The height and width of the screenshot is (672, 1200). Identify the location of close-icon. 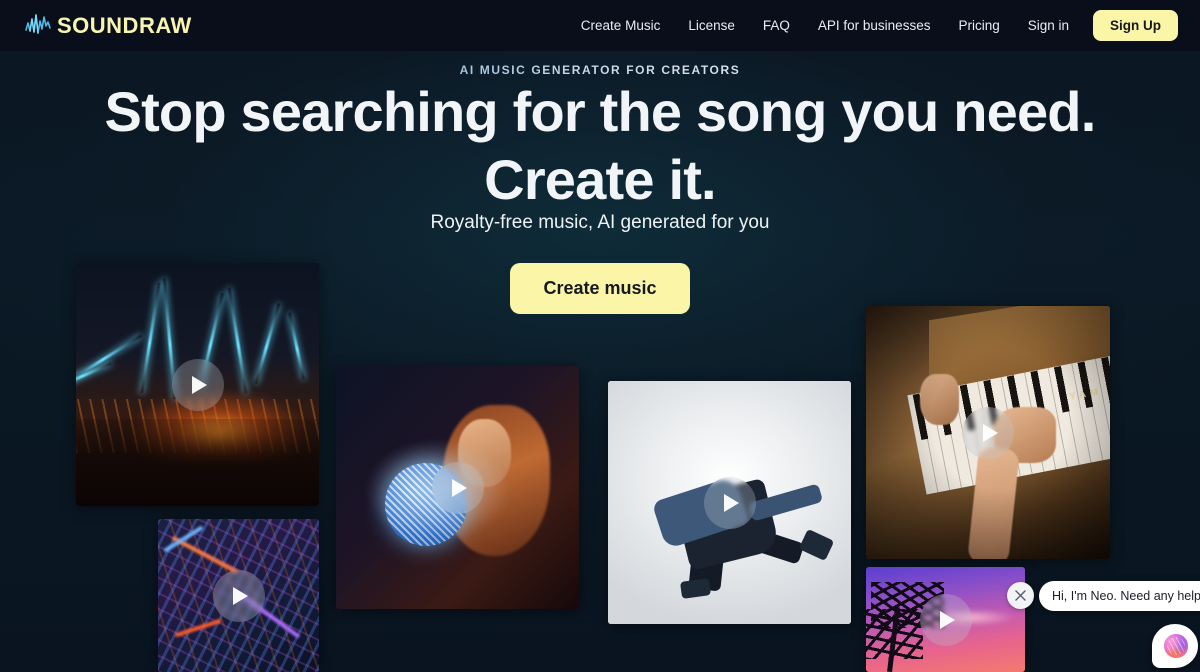
(1020, 595).